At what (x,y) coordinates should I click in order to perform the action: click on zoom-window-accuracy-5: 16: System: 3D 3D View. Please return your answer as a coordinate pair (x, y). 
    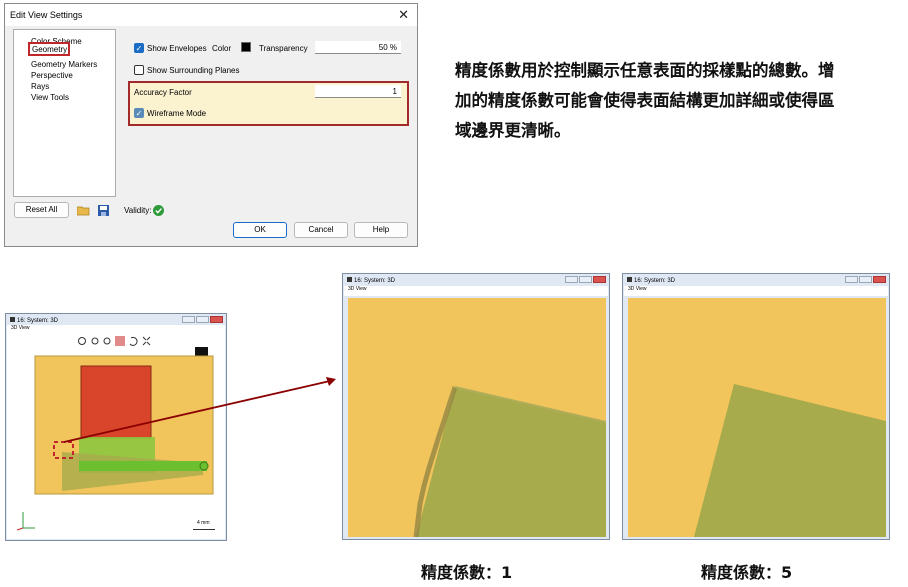
    Looking at the image, I should click on (756, 406).